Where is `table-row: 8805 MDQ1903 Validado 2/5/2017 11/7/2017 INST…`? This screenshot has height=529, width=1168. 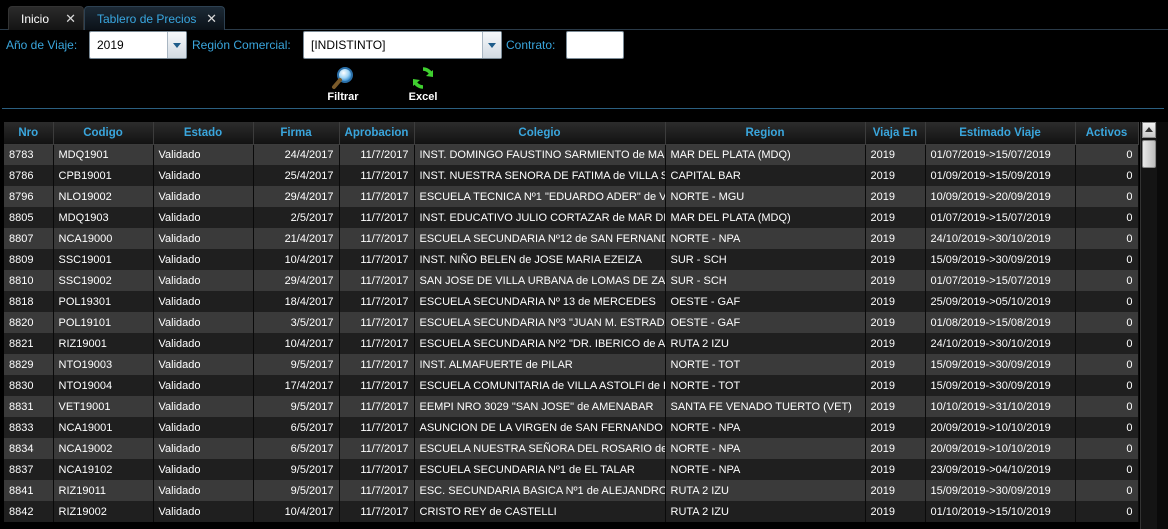
table-row: 8805 MDQ1903 Validado 2/5/2017 11/7/2017 INST… is located at coordinates (571, 217).